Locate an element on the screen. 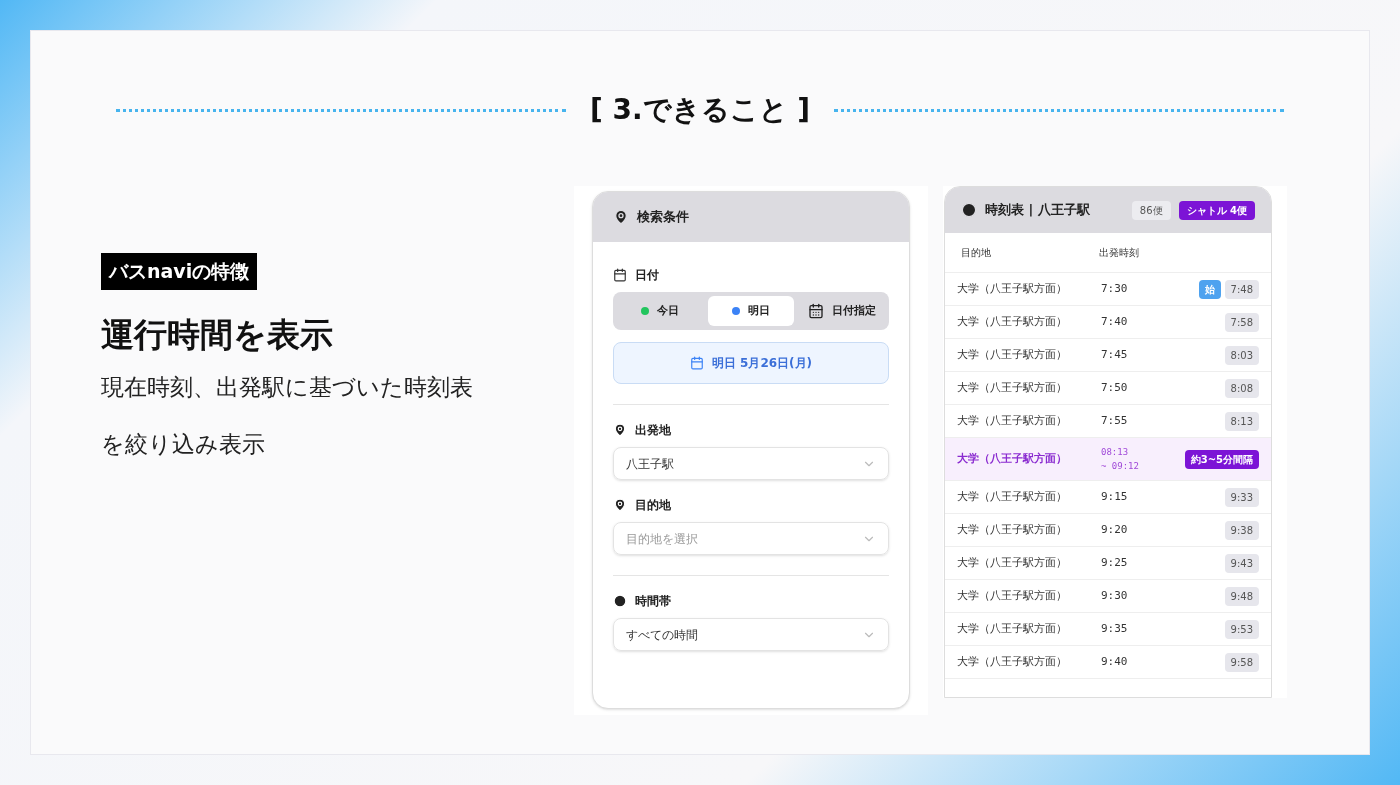 The width and height of the screenshot is (1400, 785). select-field: すべての時間 is located at coordinates (751, 634).